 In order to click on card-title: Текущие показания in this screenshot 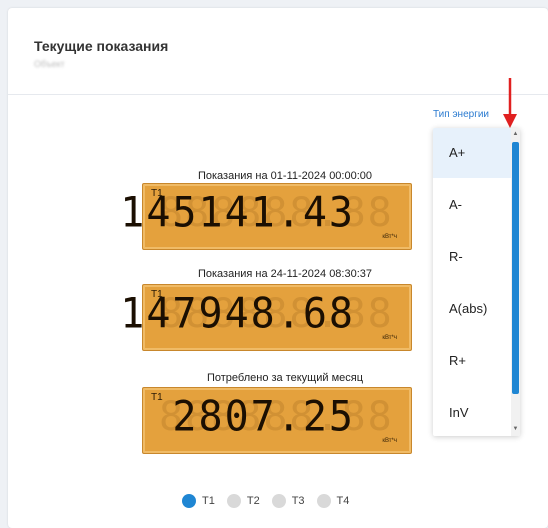, I will do `click(101, 46)`.